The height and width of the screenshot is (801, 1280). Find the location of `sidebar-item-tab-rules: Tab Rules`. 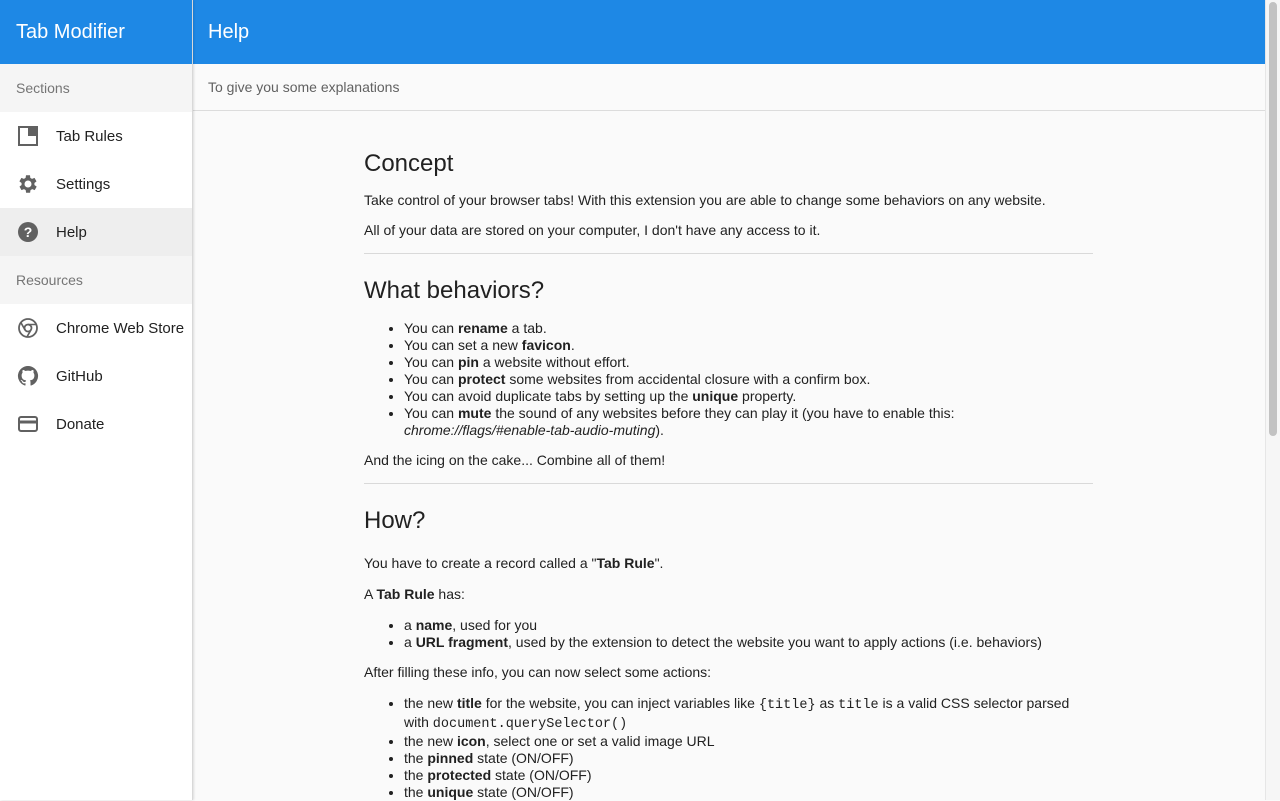

sidebar-item-tab-rules: Tab Rules is located at coordinates (96, 136).